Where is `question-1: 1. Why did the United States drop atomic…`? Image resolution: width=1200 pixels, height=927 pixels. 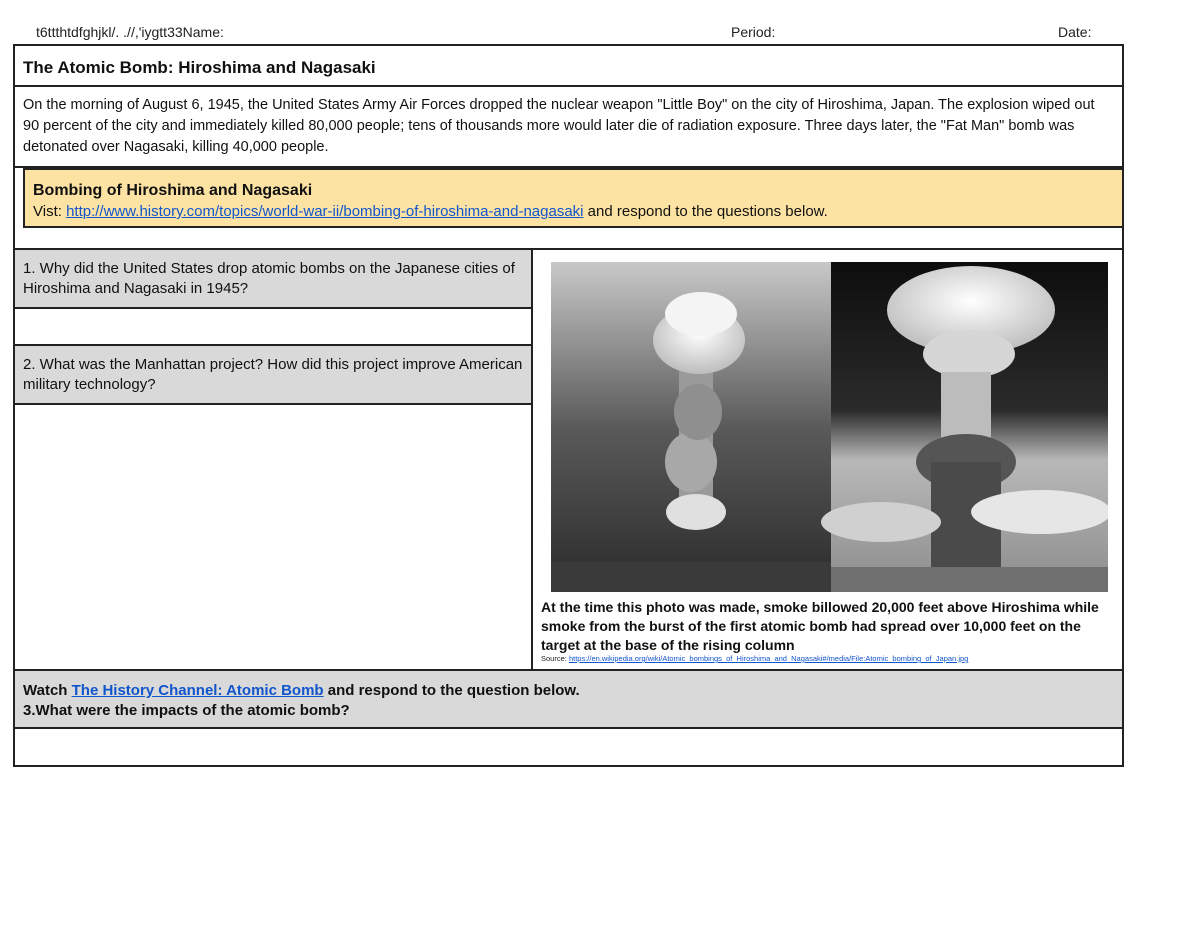 question-1: 1. Why did the United States drop atomic… is located at coordinates (273, 279).